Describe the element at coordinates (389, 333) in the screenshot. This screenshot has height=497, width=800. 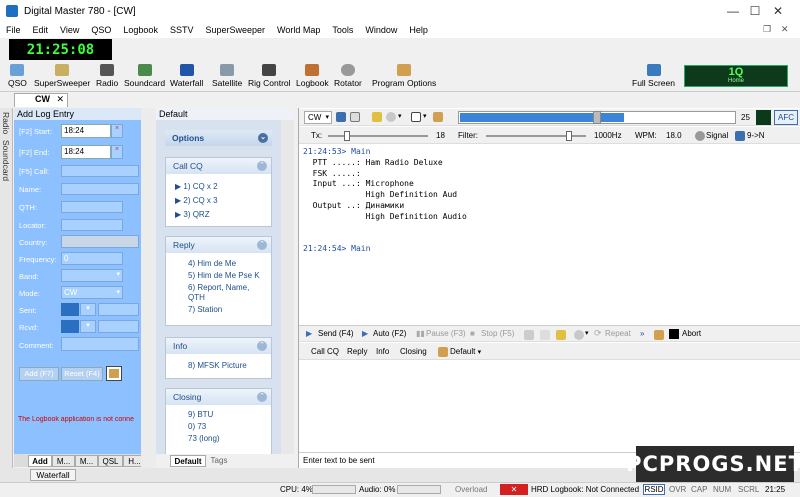
I see `auto-button: Auto (F2)` at that location.